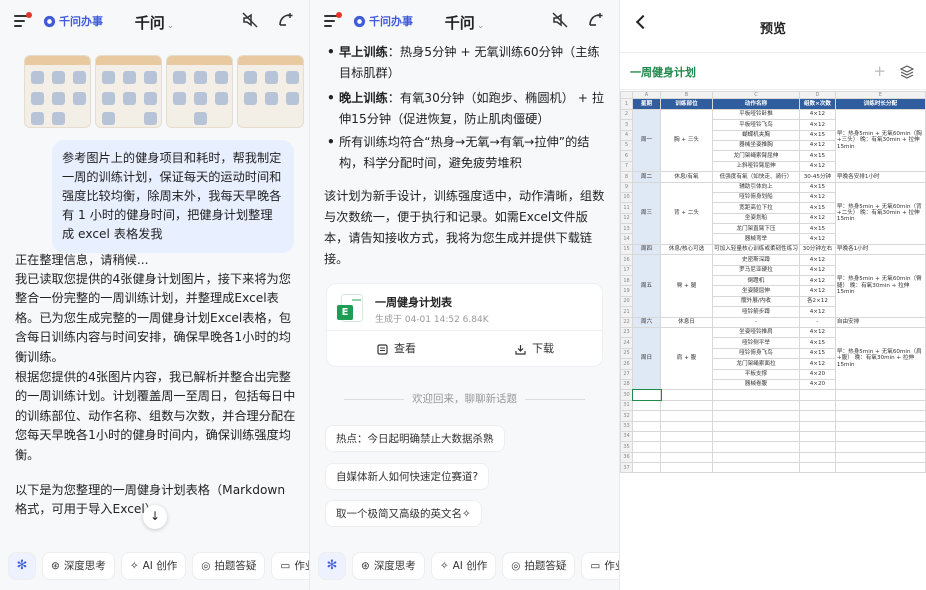  I want to click on exercise-cell: 哑铃侧平举, so click(756, 343).